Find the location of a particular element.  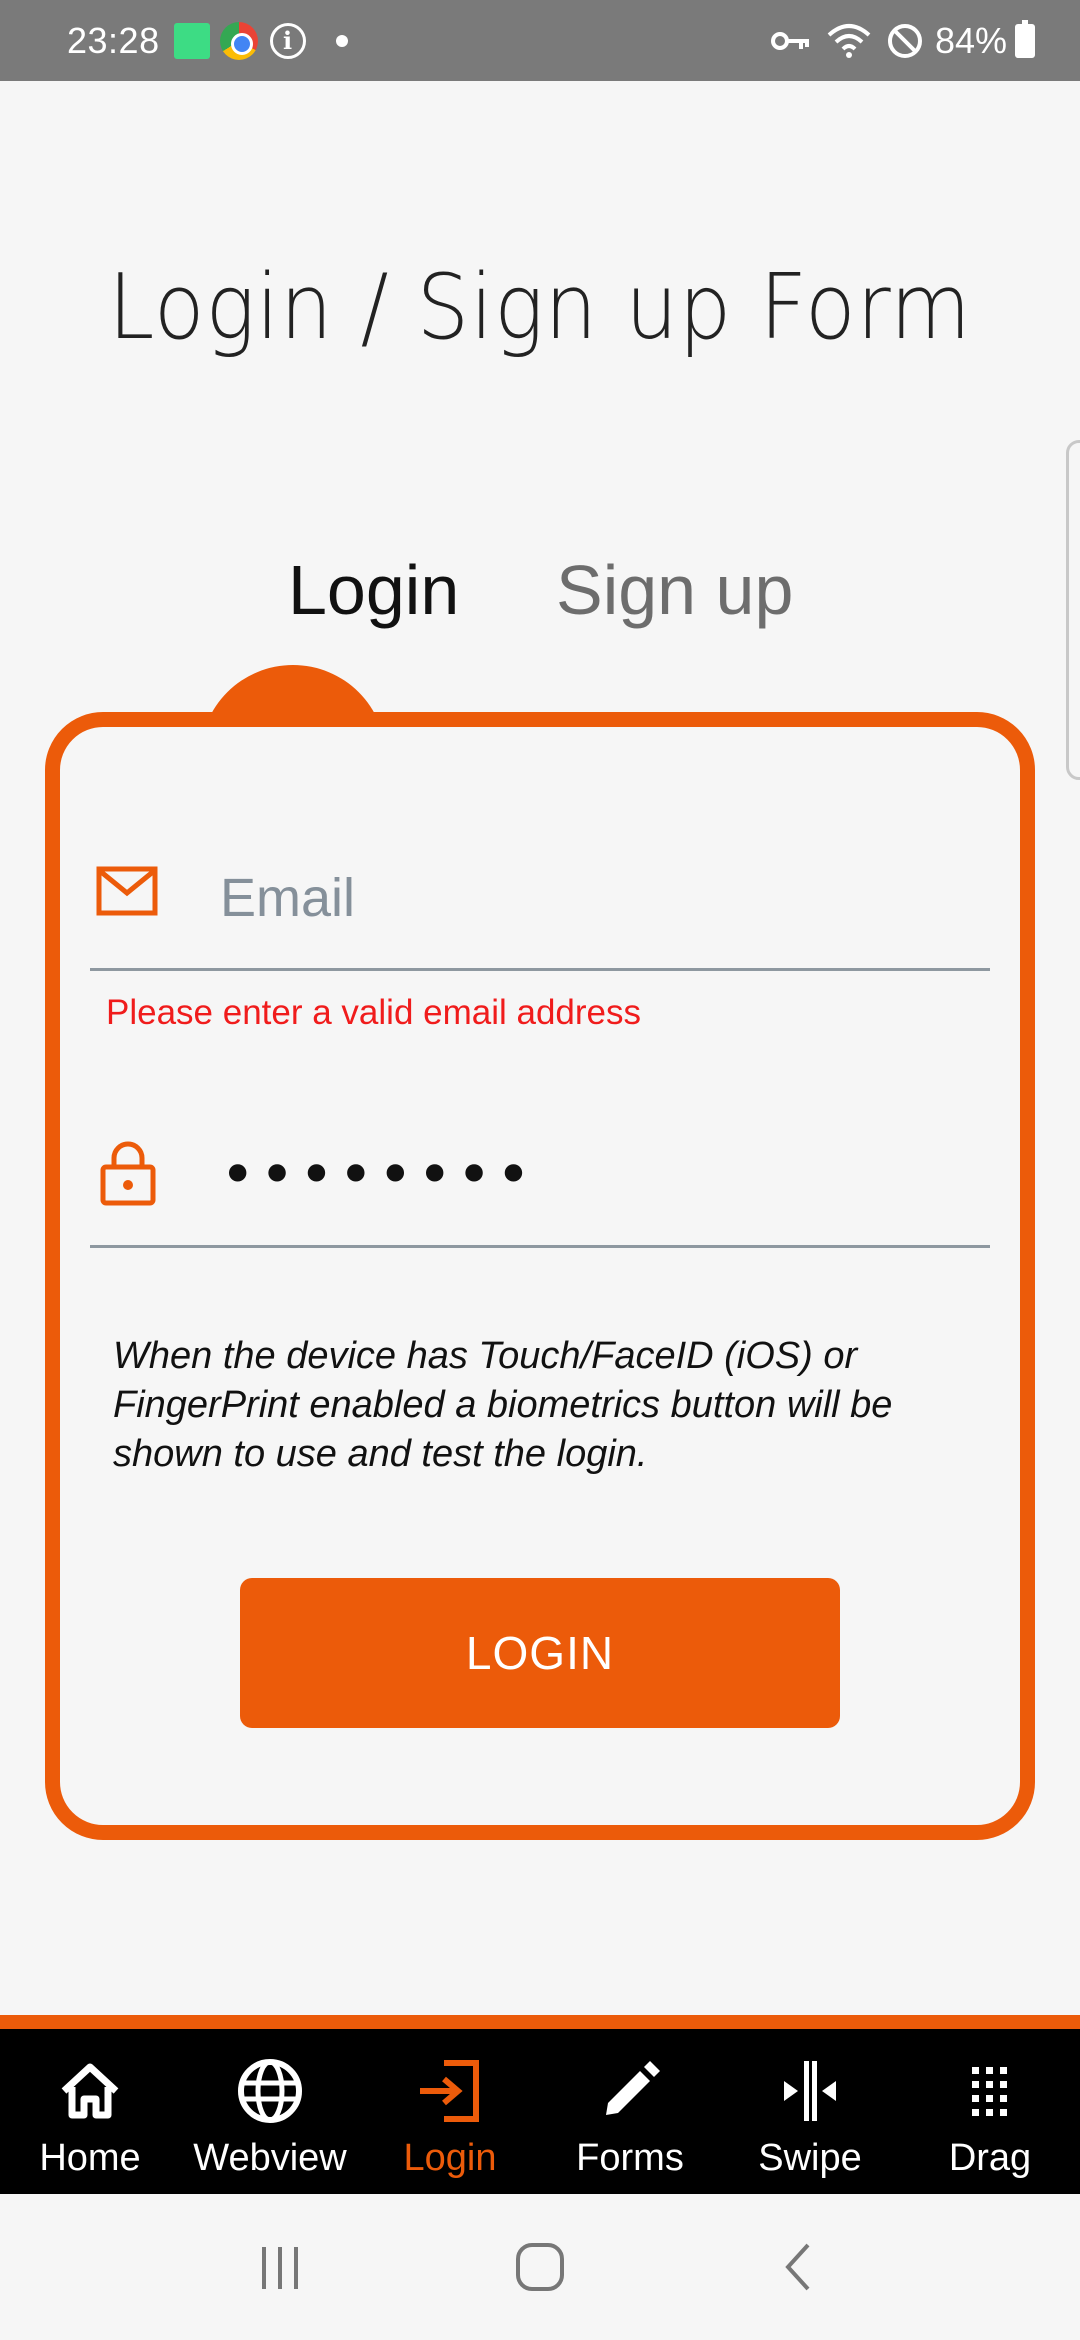

email-input is located at coordinates (600, 898).